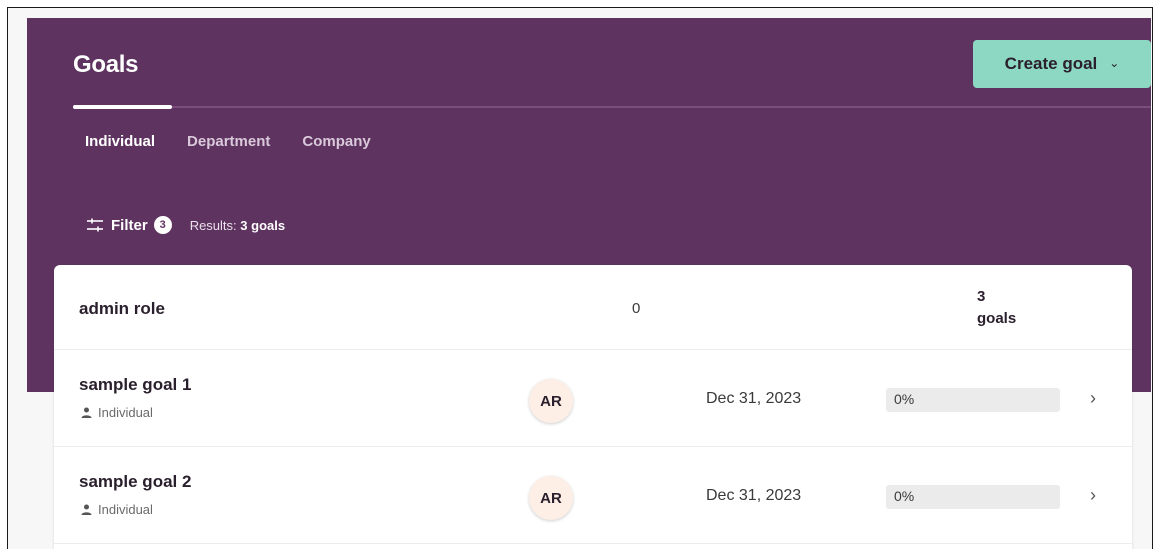 This screenshot has width=1155, height=549. Describe the element at coordinates (106, 64) in the screenshot. I see `page-title: Goals` at that location.